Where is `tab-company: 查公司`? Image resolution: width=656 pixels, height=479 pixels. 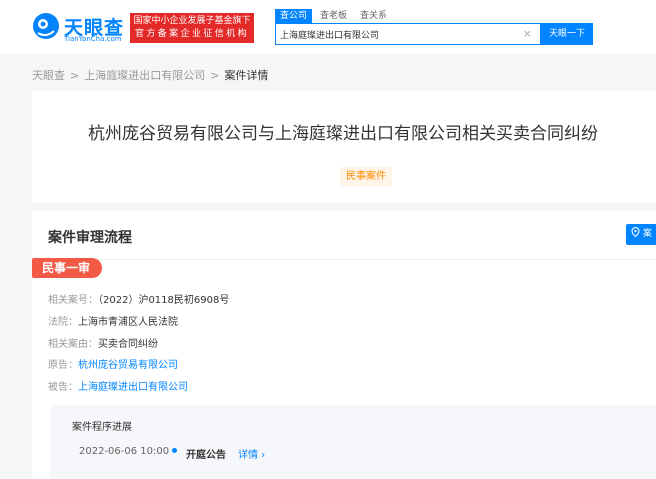 tab-company: 查公司 is located at coordinates (294, 16).